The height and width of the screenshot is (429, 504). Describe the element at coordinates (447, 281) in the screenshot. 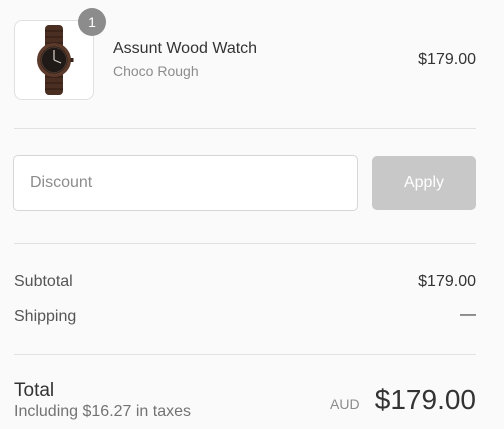

I see `subtotal-value: $179.00` at that location.